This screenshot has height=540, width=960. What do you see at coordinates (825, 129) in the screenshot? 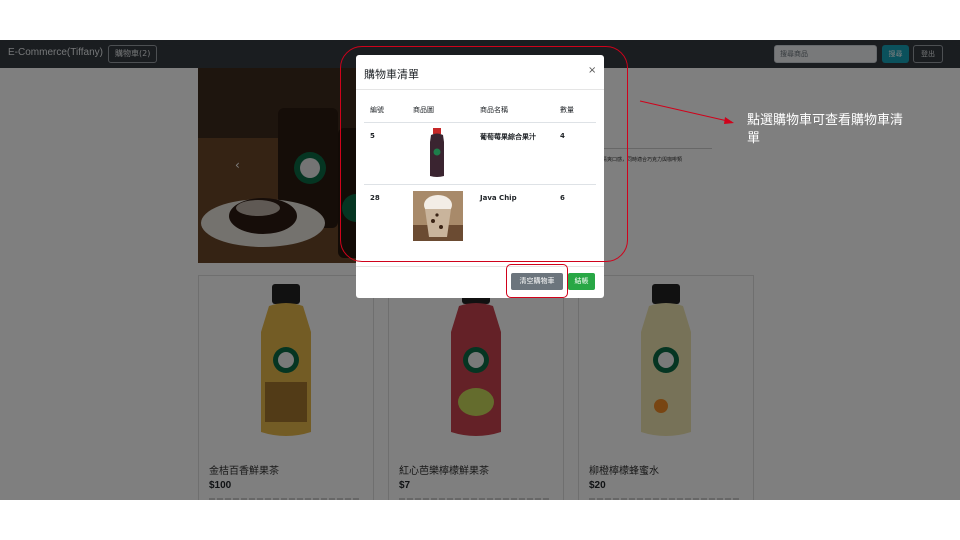
I see `annotation-text: 點選購物車可查看購物車清單` at bounding box center [825, 129].